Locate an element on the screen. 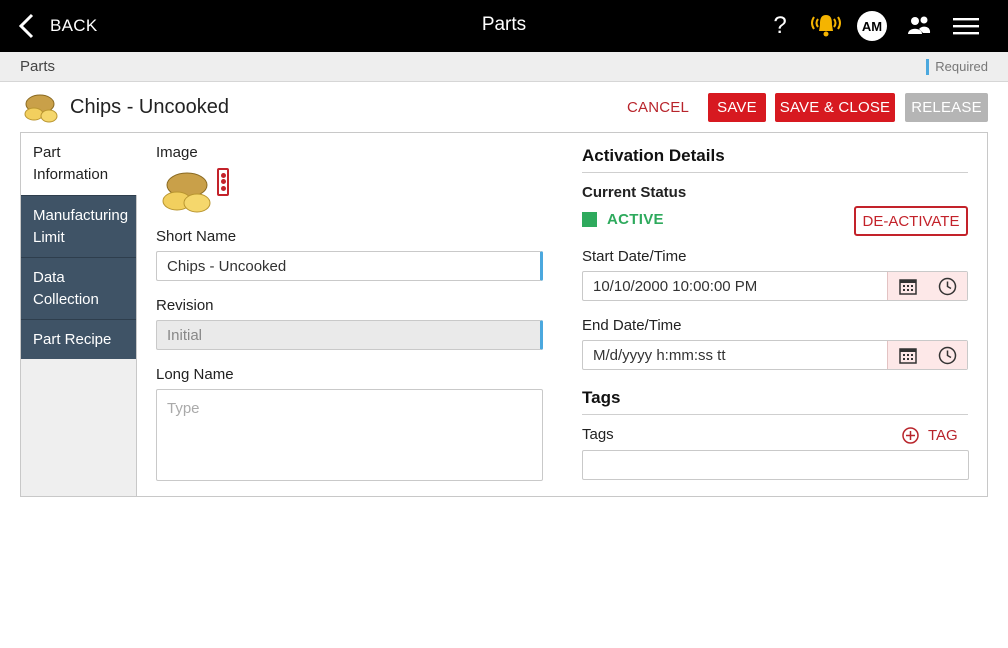 The width and height of the screenshot is (1008, 648). activation-details-title: Activation Details is located at coordinates (653, 155).